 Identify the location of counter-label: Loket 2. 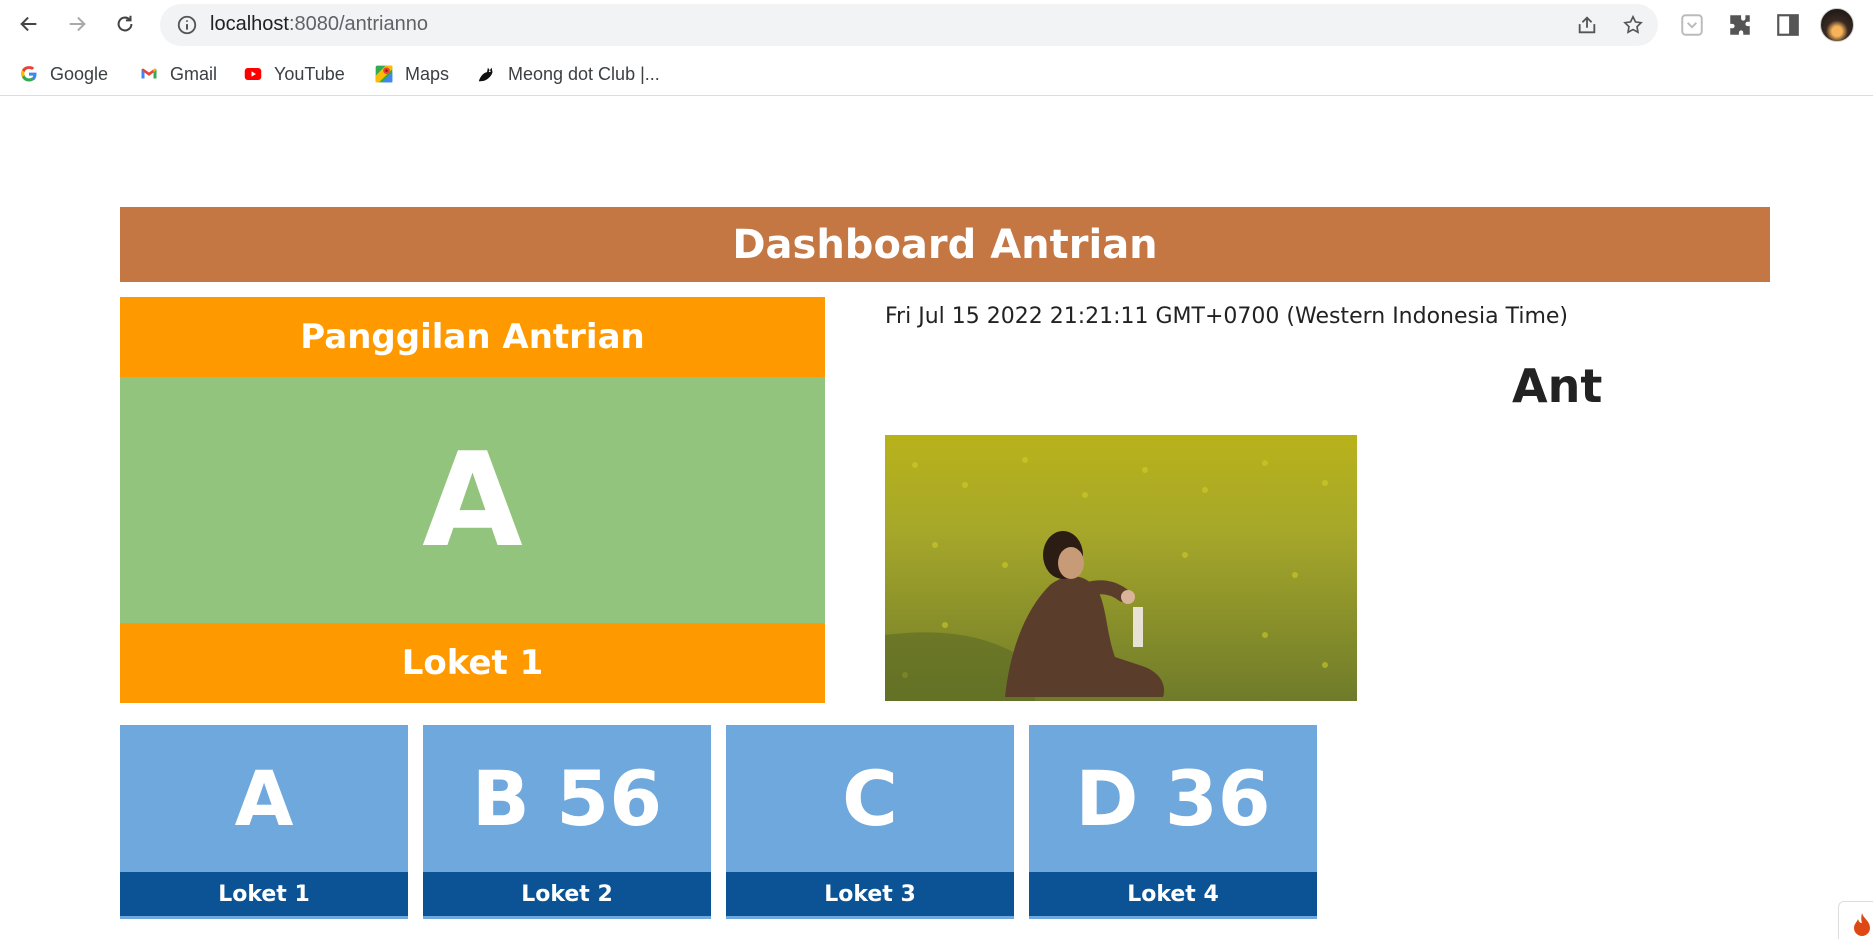
(567, 894).